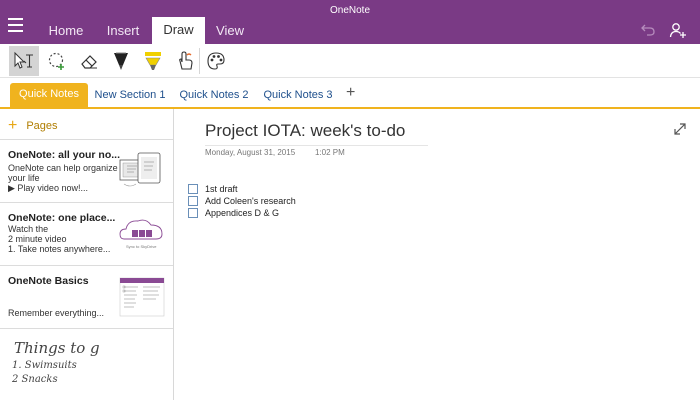  I want to click on page-title: Project IOTA: week's to-do, so click(305, 131).